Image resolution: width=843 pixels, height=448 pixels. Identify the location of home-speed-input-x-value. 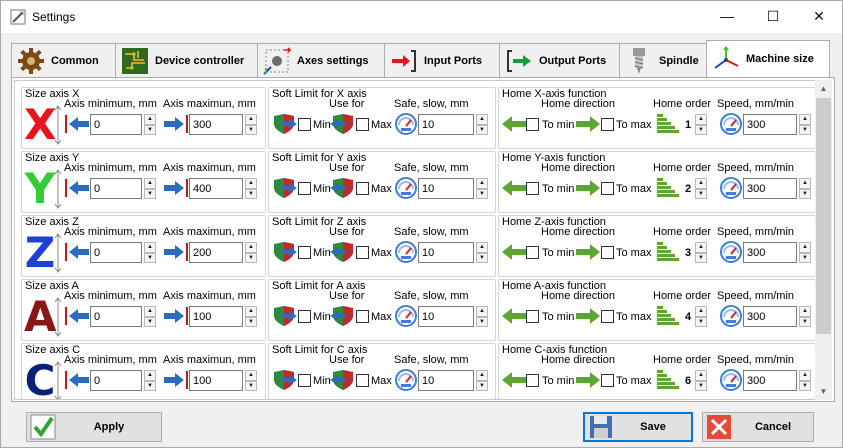
(770, 124).